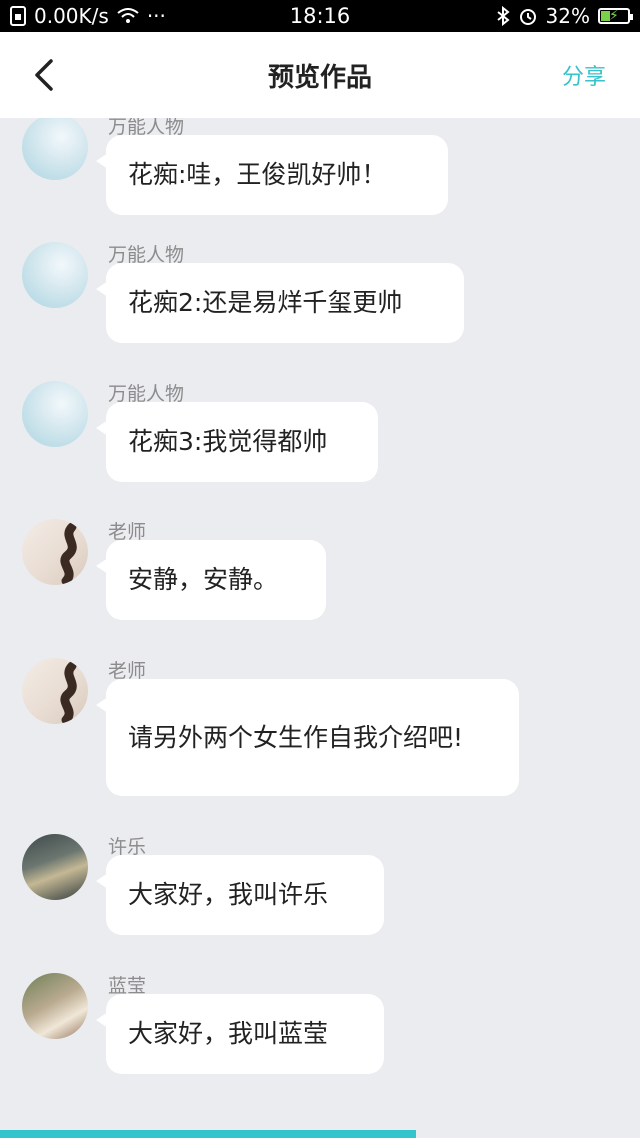 This screenshot has width=640, height=1138. I want to click on back-button, so click(44, 75).